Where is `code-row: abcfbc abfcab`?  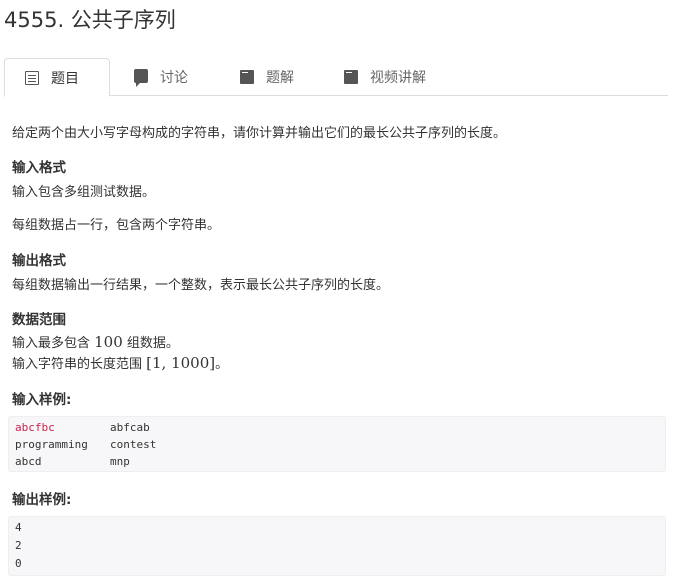
code-row: abcfbc abfcab is located at coordinates (82, 428).